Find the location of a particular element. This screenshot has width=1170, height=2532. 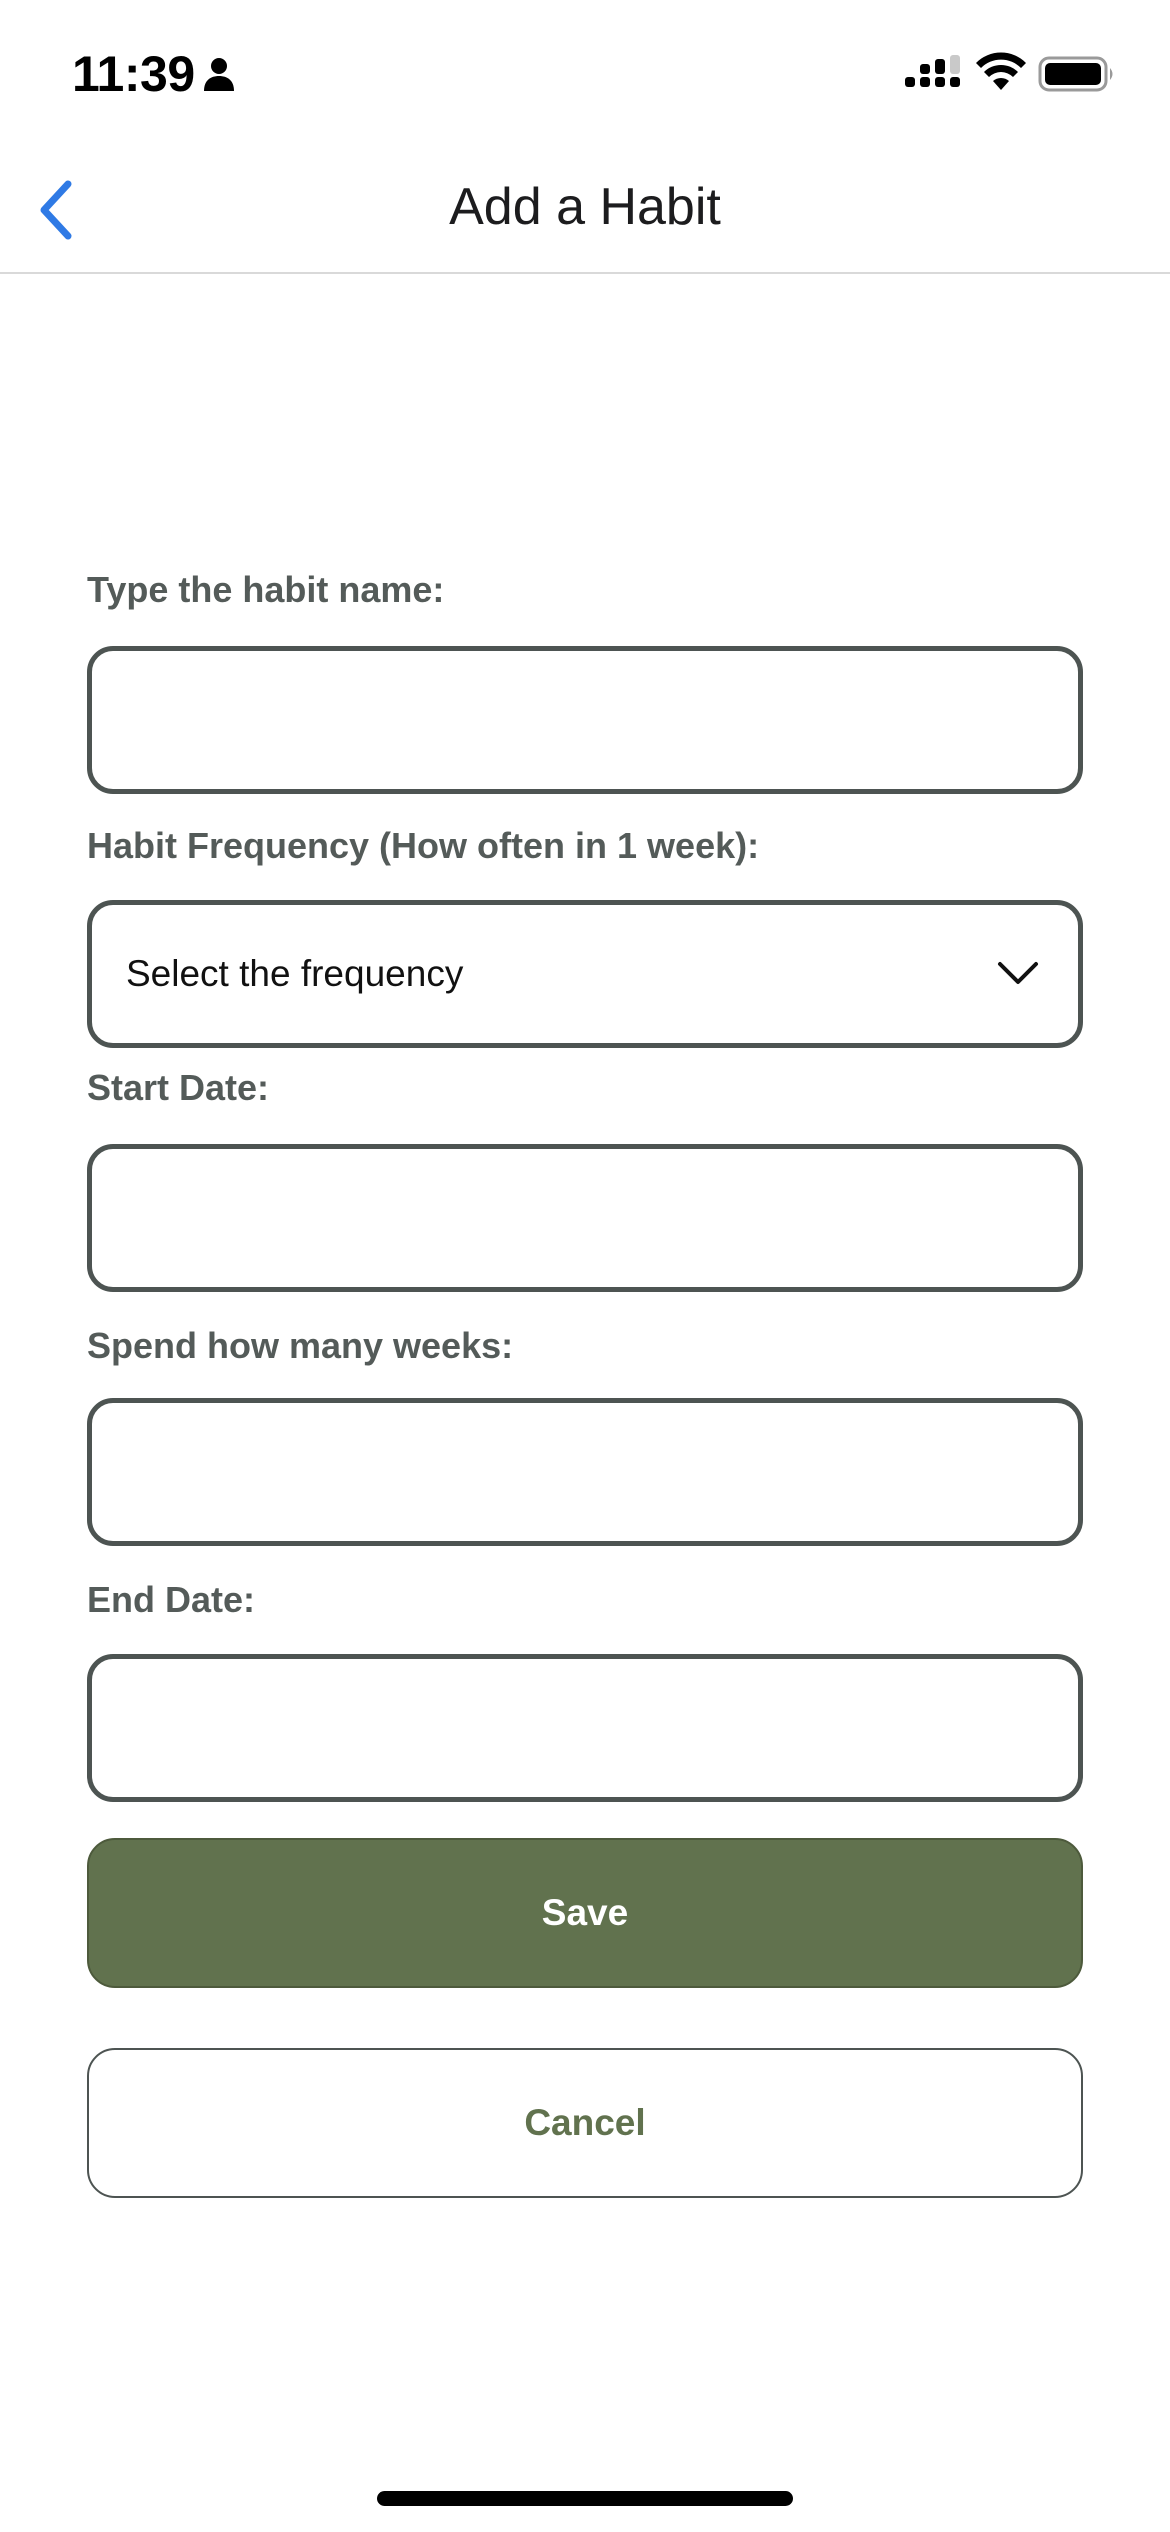

status-time: 11:39 is located at coordinates (133, 74).